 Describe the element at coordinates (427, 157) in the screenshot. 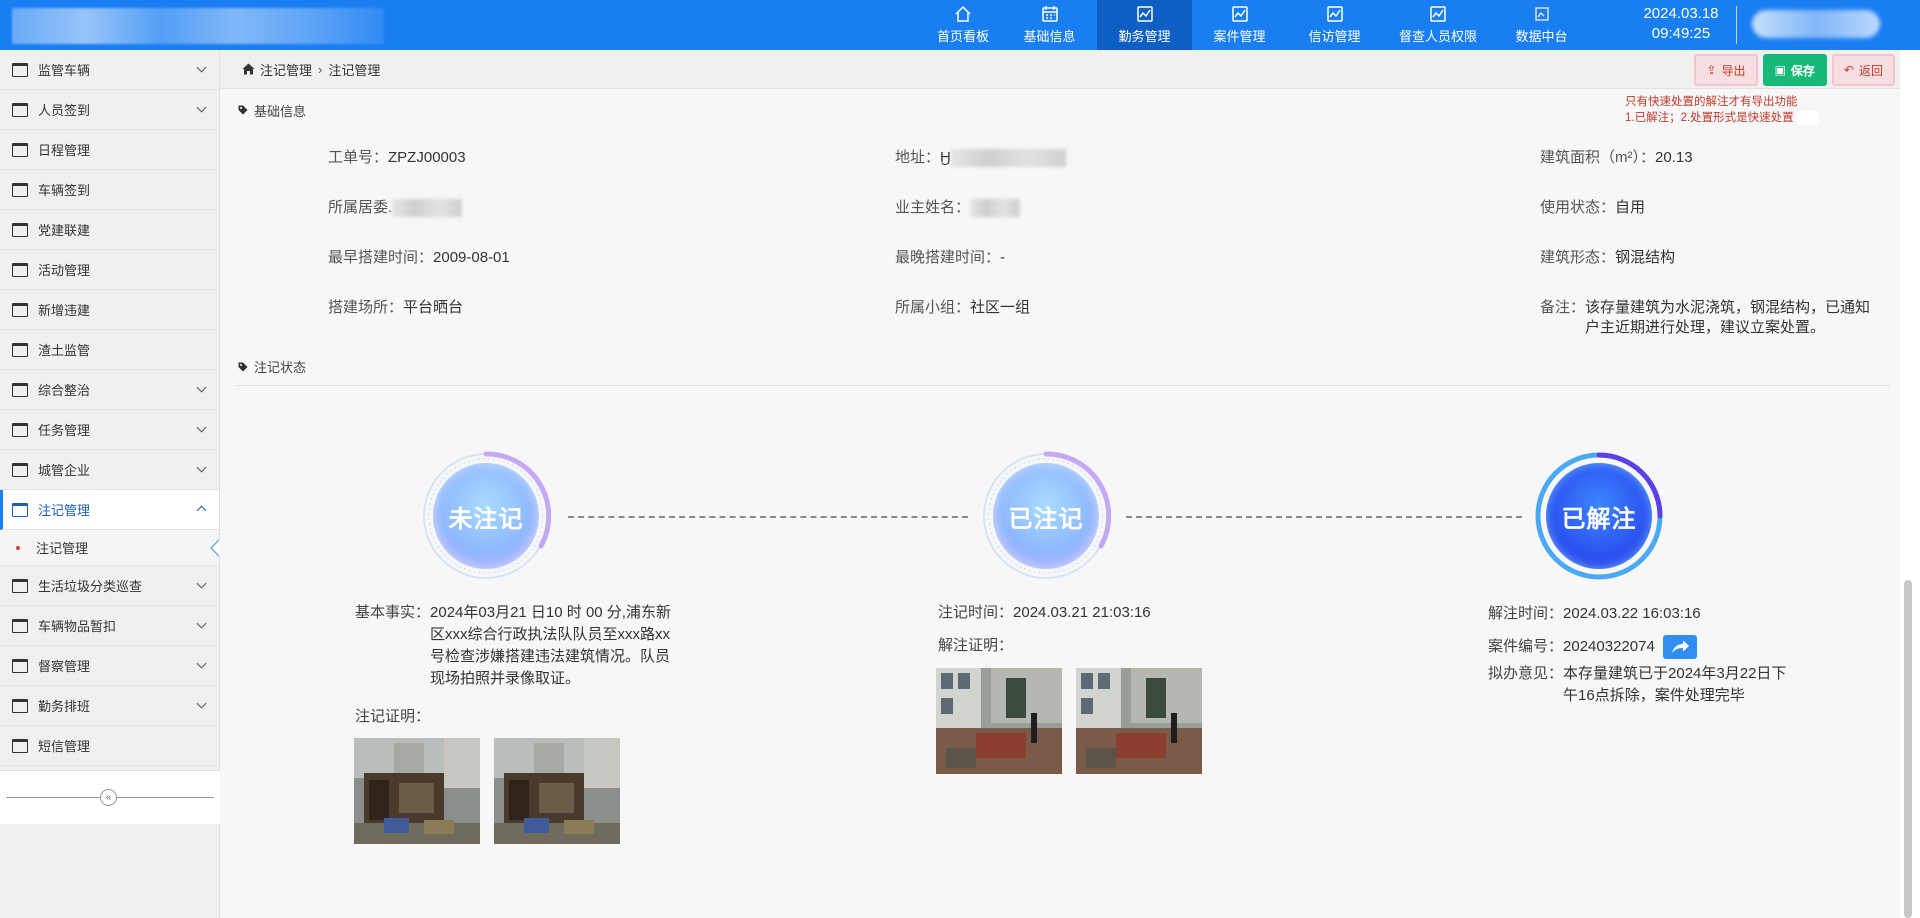

I see `info-value: ZPZJ00003` at that location.